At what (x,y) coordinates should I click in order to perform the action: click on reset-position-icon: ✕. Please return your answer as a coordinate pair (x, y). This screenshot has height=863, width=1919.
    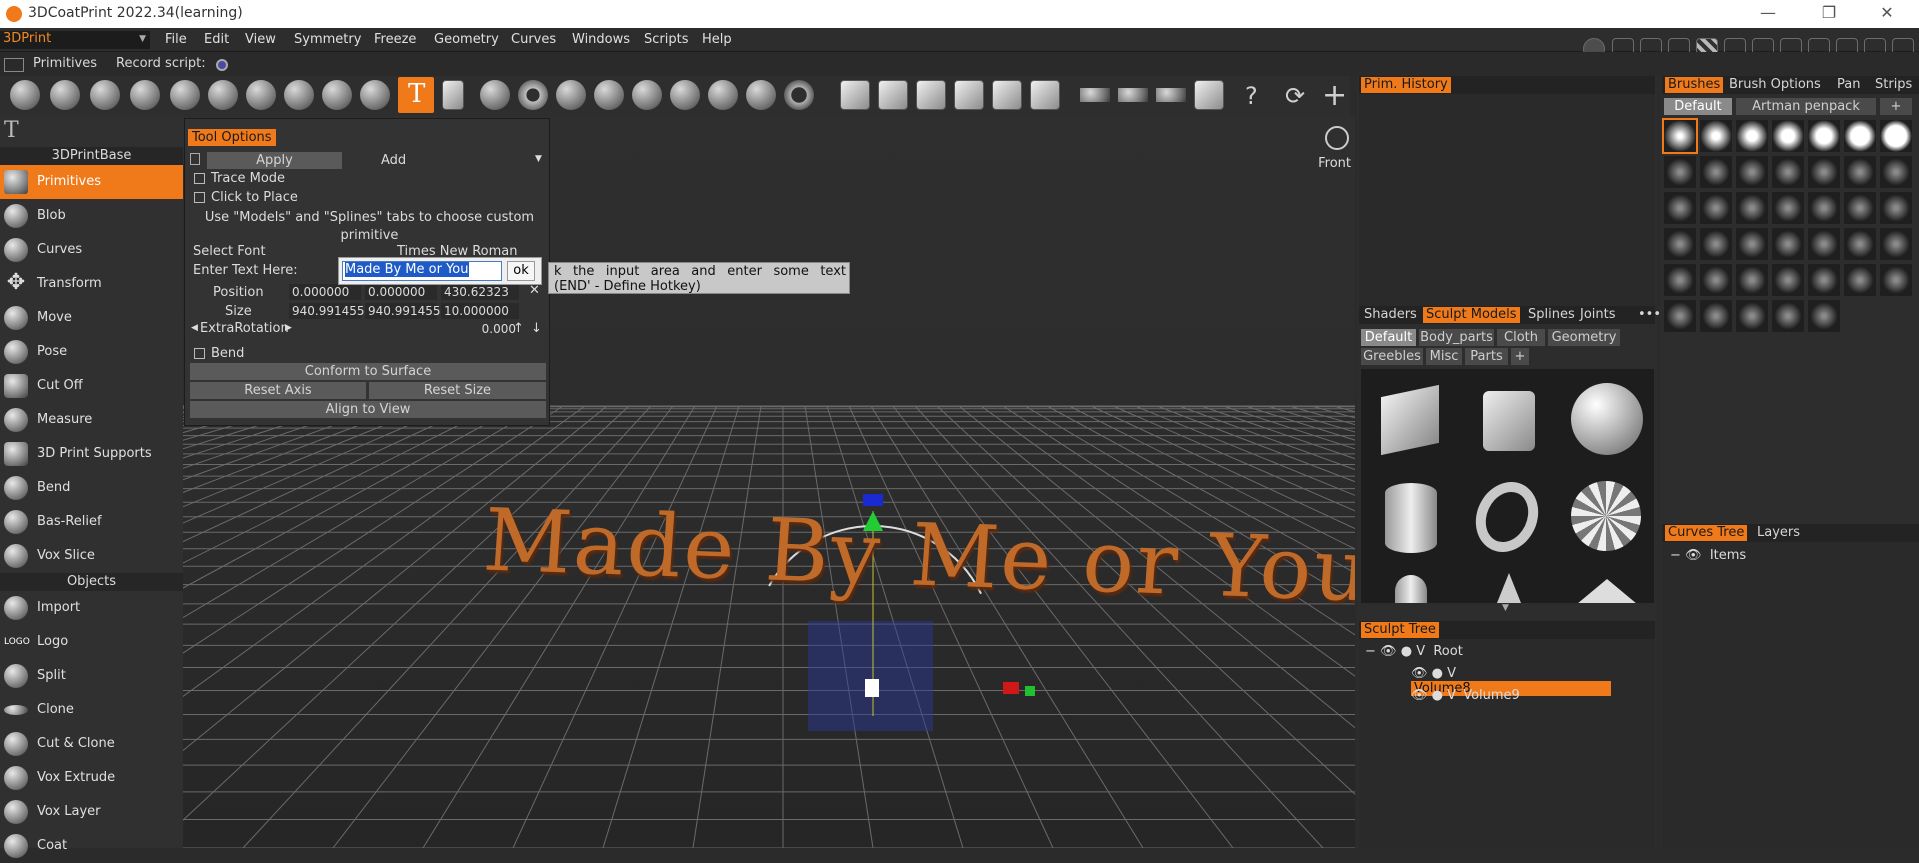
    Looking at the image, I should click on (534, 290).